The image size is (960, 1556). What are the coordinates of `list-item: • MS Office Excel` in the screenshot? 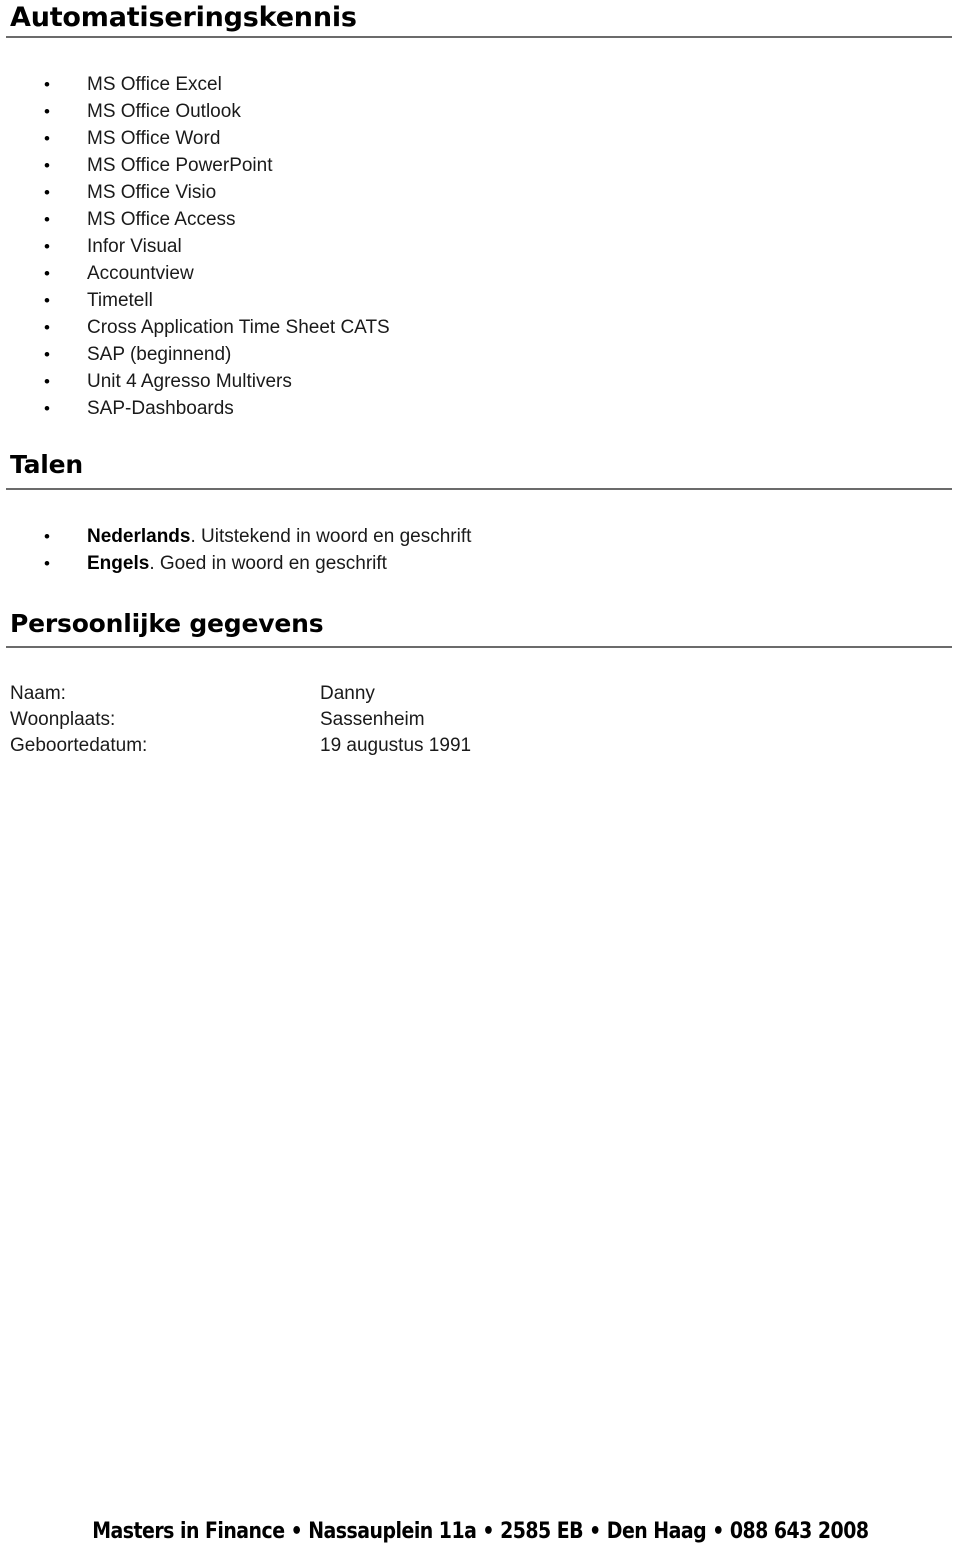 It's located at (195, 84).